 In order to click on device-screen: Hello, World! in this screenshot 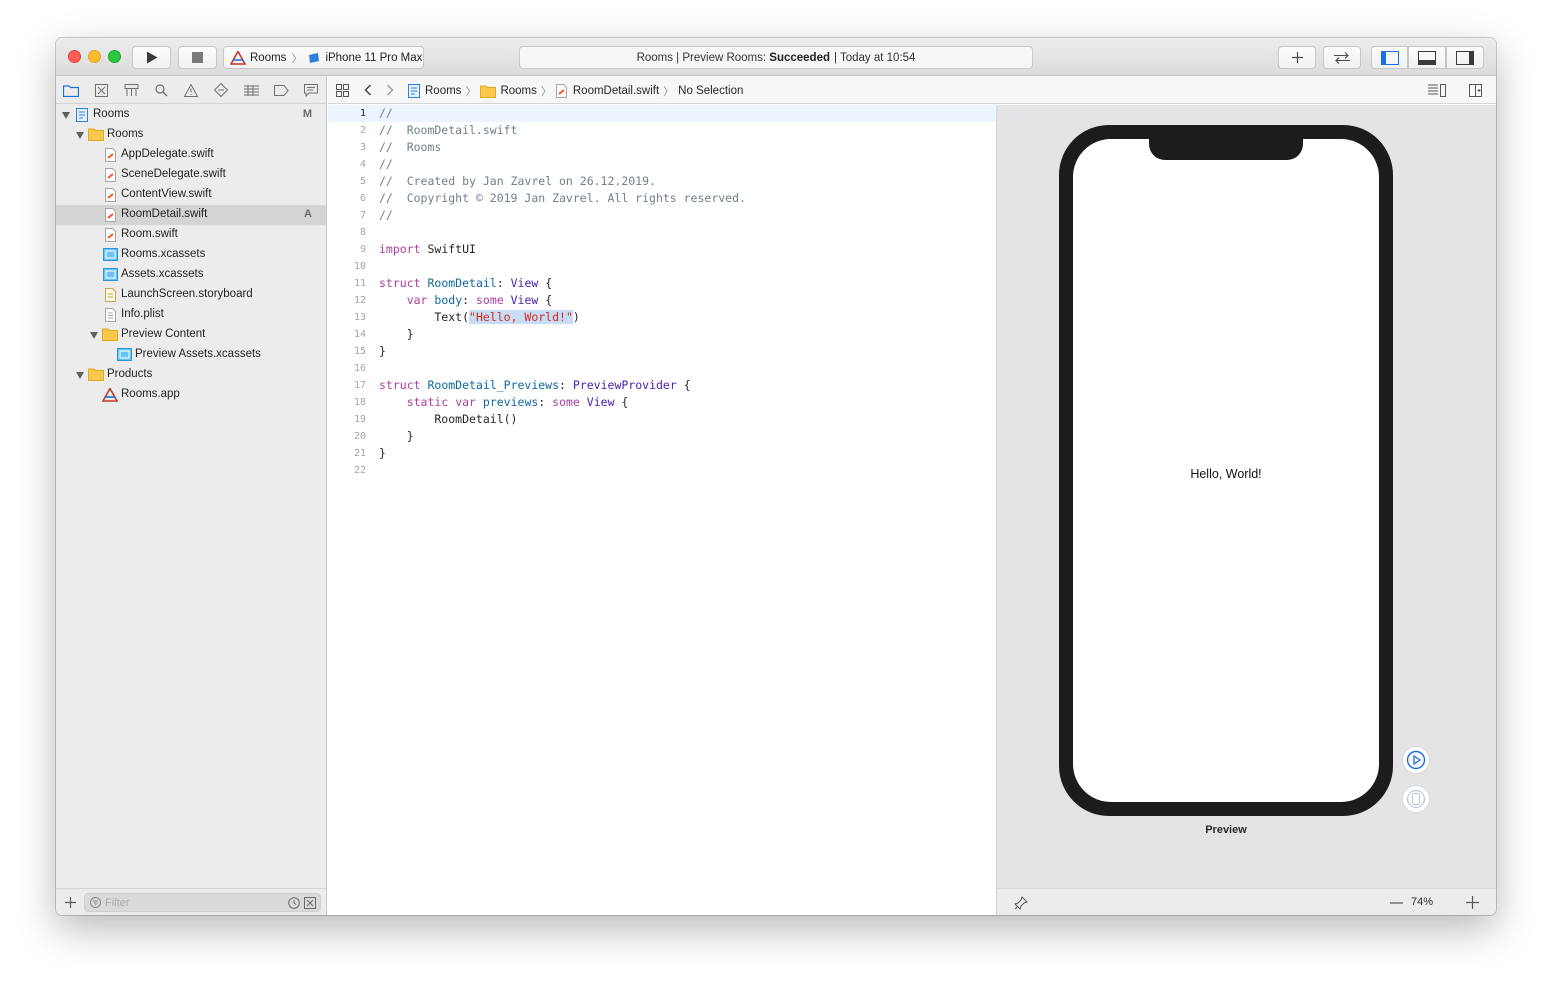, I will do `click(1226, 470)`.